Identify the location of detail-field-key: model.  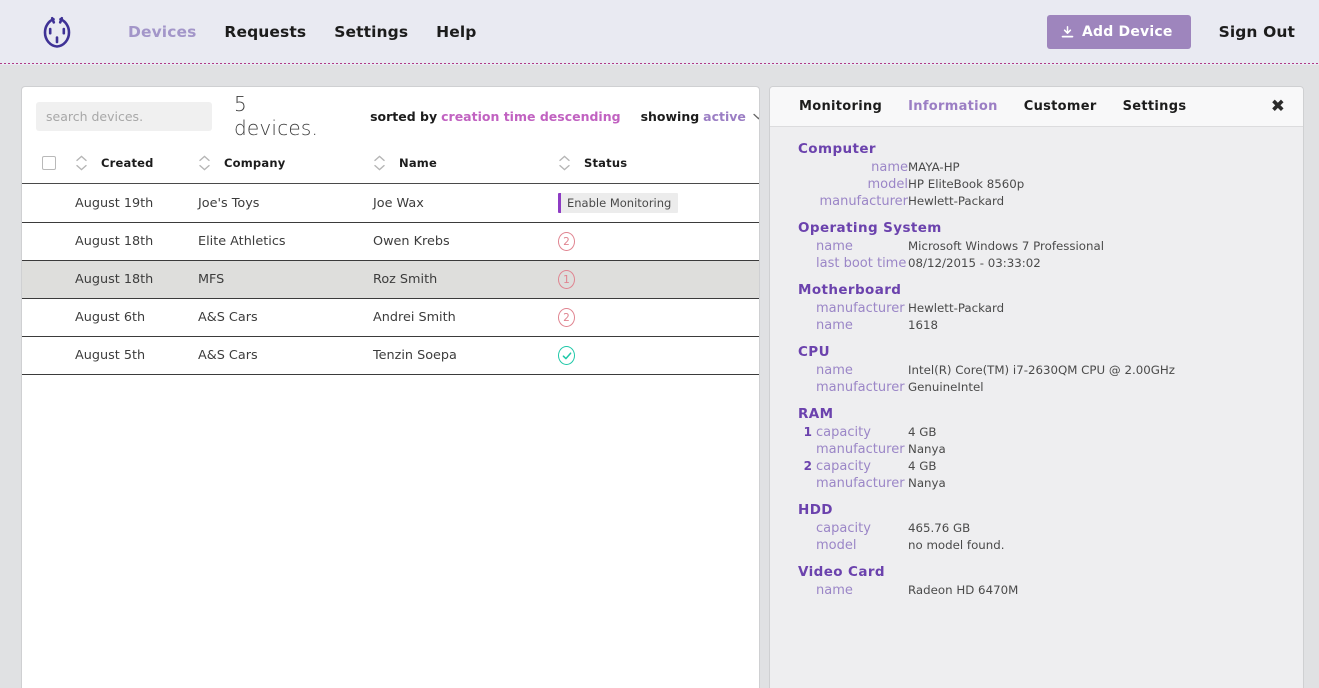
(887, 184).